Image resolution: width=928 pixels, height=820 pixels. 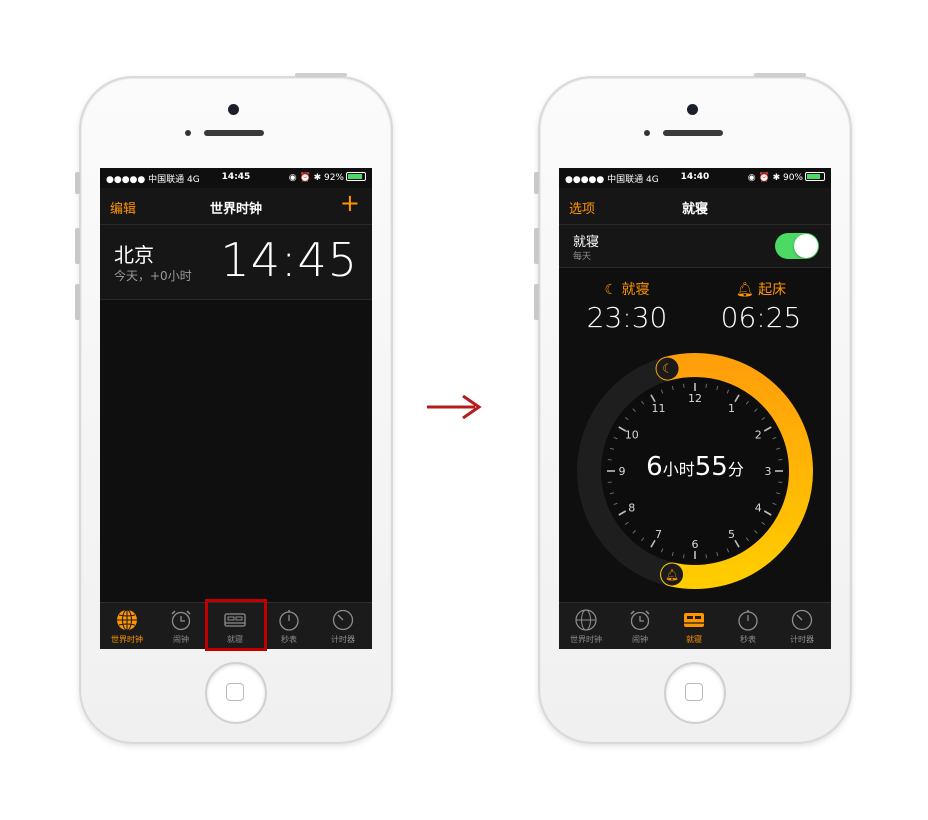 I want to click on add-button: +, so click(x=350, y=203).